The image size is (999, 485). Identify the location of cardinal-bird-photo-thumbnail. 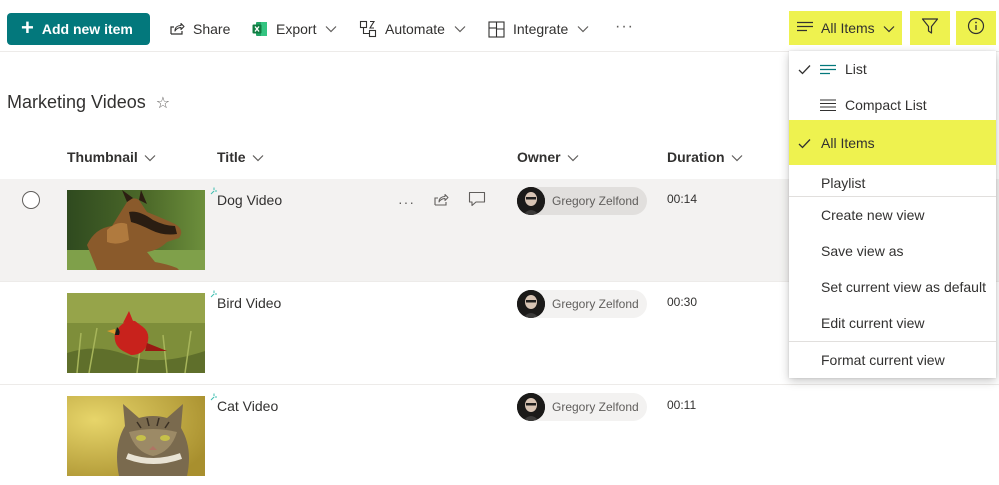
(136, 333).